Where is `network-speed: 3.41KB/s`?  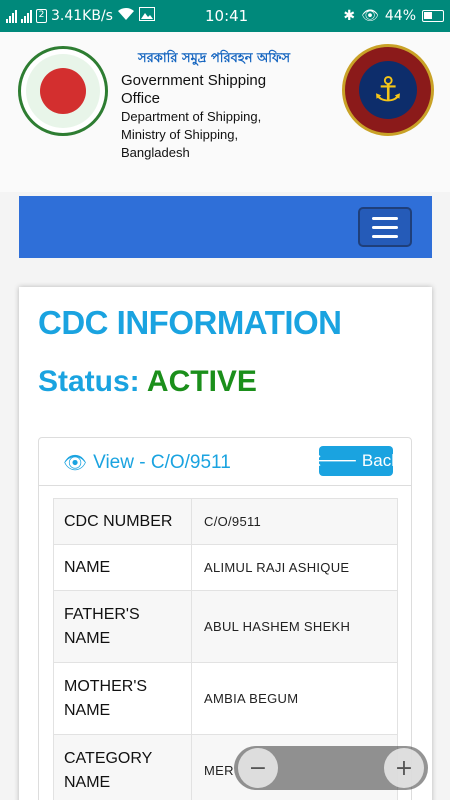 network-speed: 3.41KB/s is located at coordinates (82, 16).